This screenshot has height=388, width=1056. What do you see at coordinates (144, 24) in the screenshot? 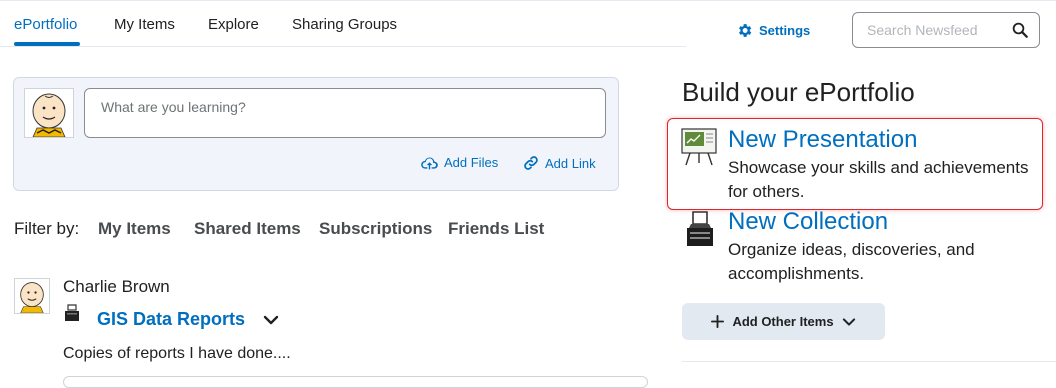
I see `tab-my-items: My Items` at bounding box center [144, 24].